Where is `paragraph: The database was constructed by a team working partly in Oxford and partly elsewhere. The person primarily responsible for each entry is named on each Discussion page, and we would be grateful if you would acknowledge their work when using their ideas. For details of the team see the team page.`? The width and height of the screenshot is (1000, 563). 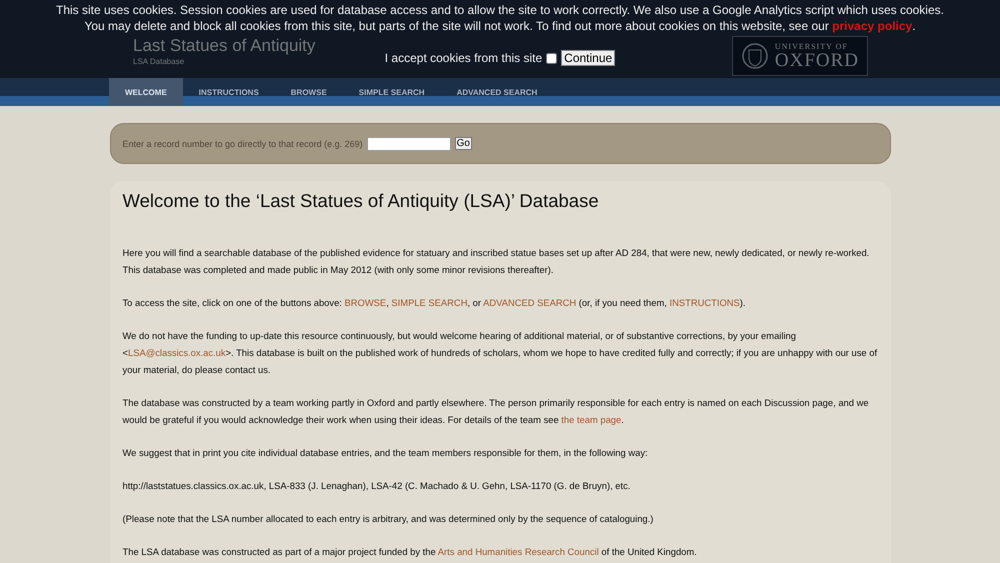 paragraph: The database was constructed by a team working partly in Oxford and partly elsewhere. The person primarily responsible for each entry is named on each Discussion page, and we would be grateful if you would acknowledge their work when using their ideas. For details of the team see the team page. is located at coordinates (496, 411).